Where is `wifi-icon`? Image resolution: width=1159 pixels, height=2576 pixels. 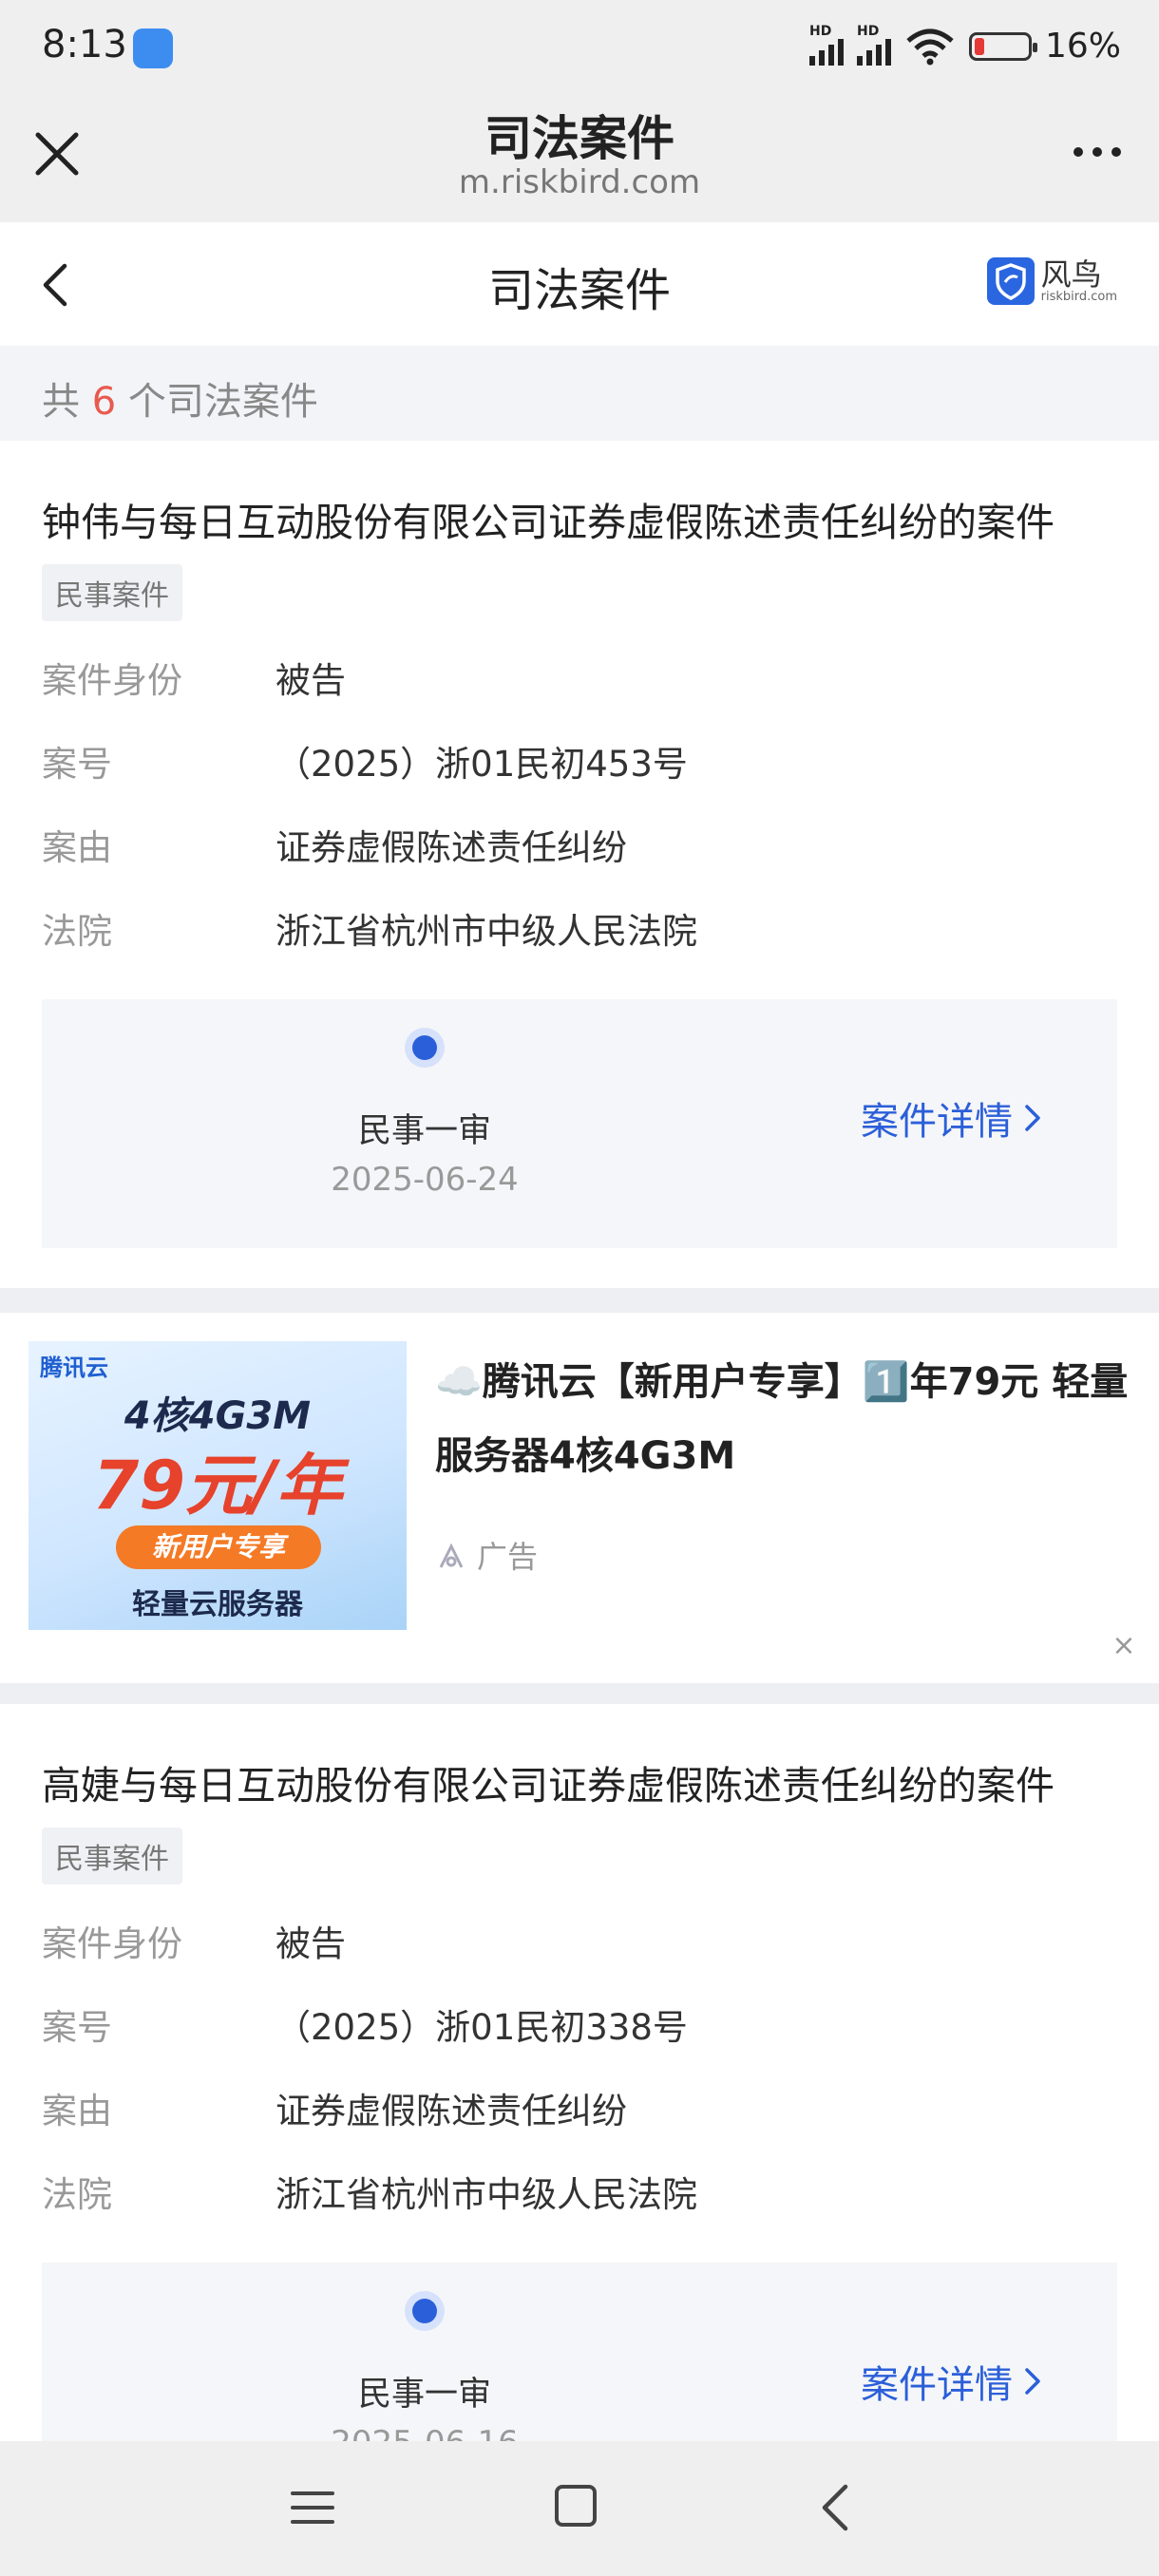 wifi-icon is located at coordinates (930, 46).